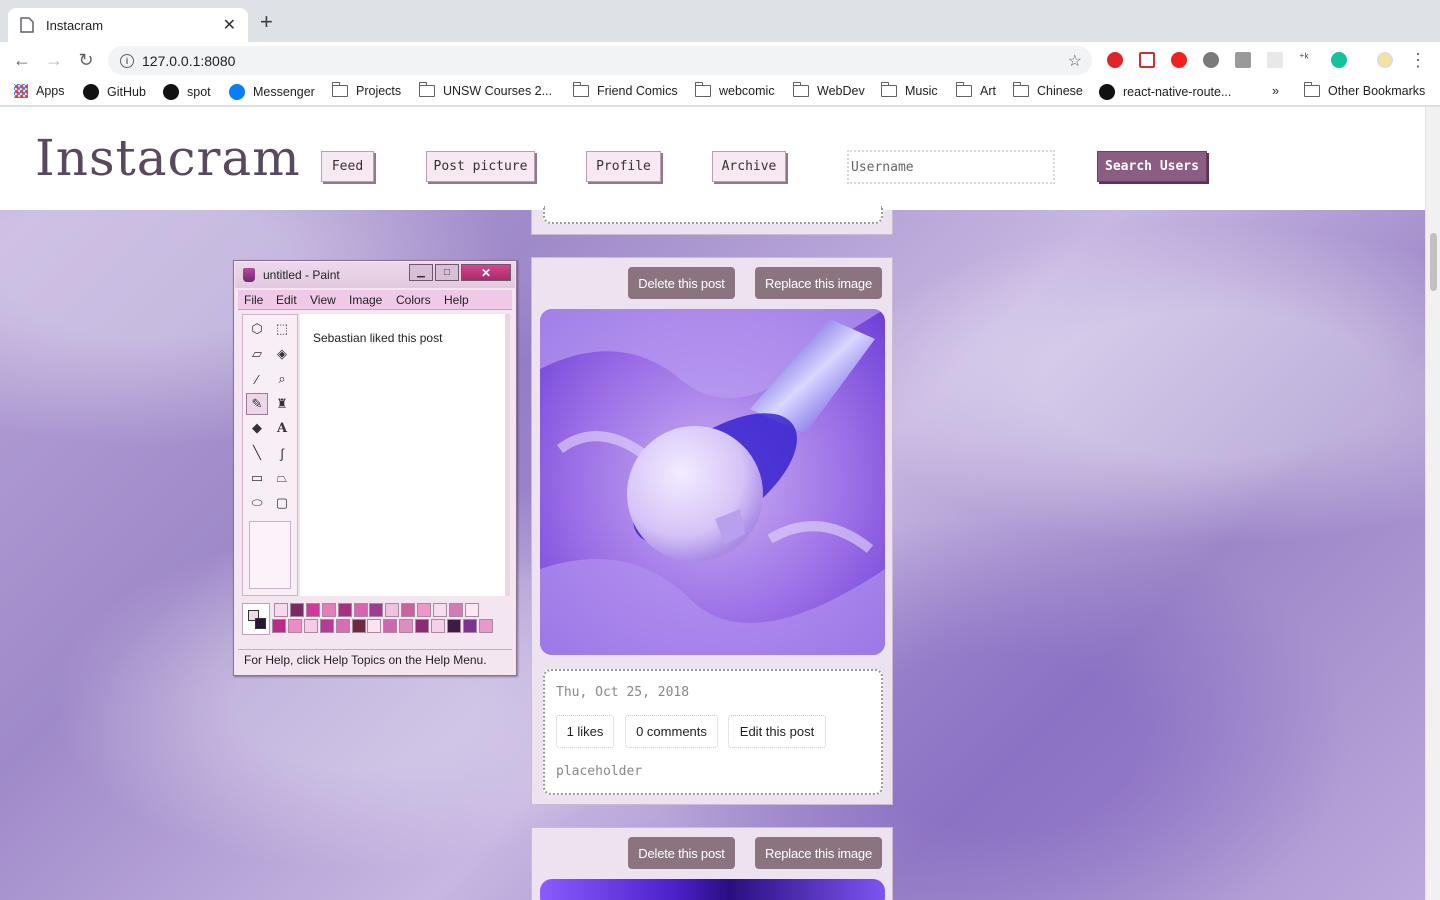 The image size is (1440, 900). What do you see at coordinates (272, 92) in the screenshot?
I see `bookmark-messenger: Messenger` at bounding box center [272, 92].